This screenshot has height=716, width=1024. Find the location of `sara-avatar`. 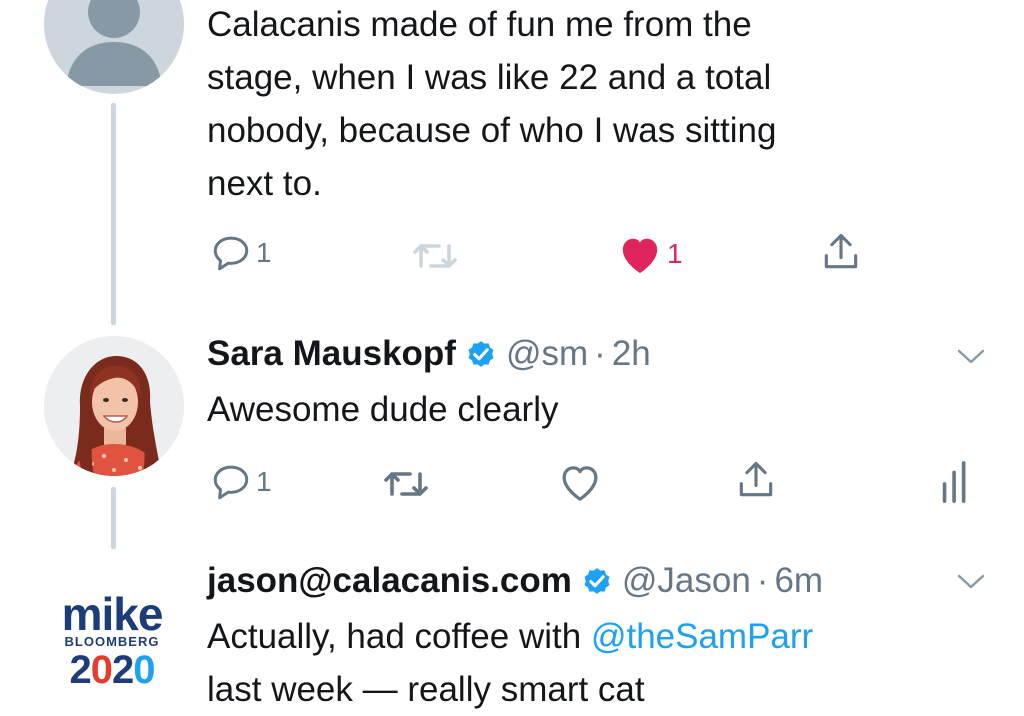

sara-avatar is located at coordinates (114, 406).